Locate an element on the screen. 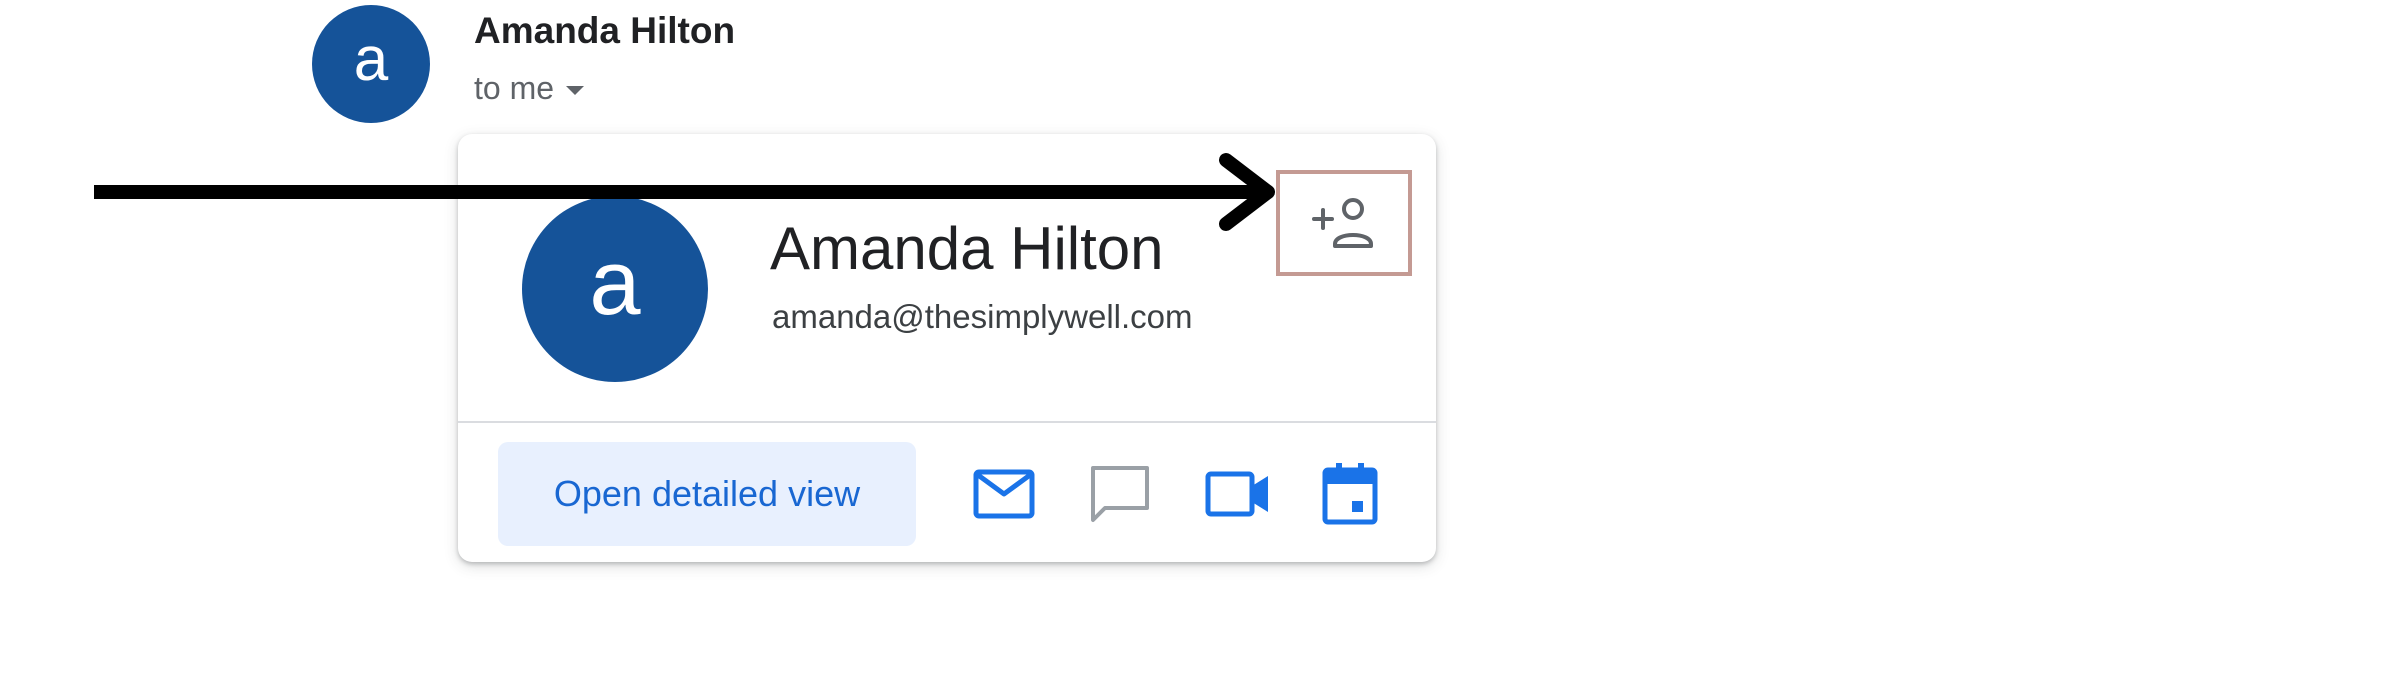 The image size is (2391, 676). chat-icon is located at coordinates (1120, 494).